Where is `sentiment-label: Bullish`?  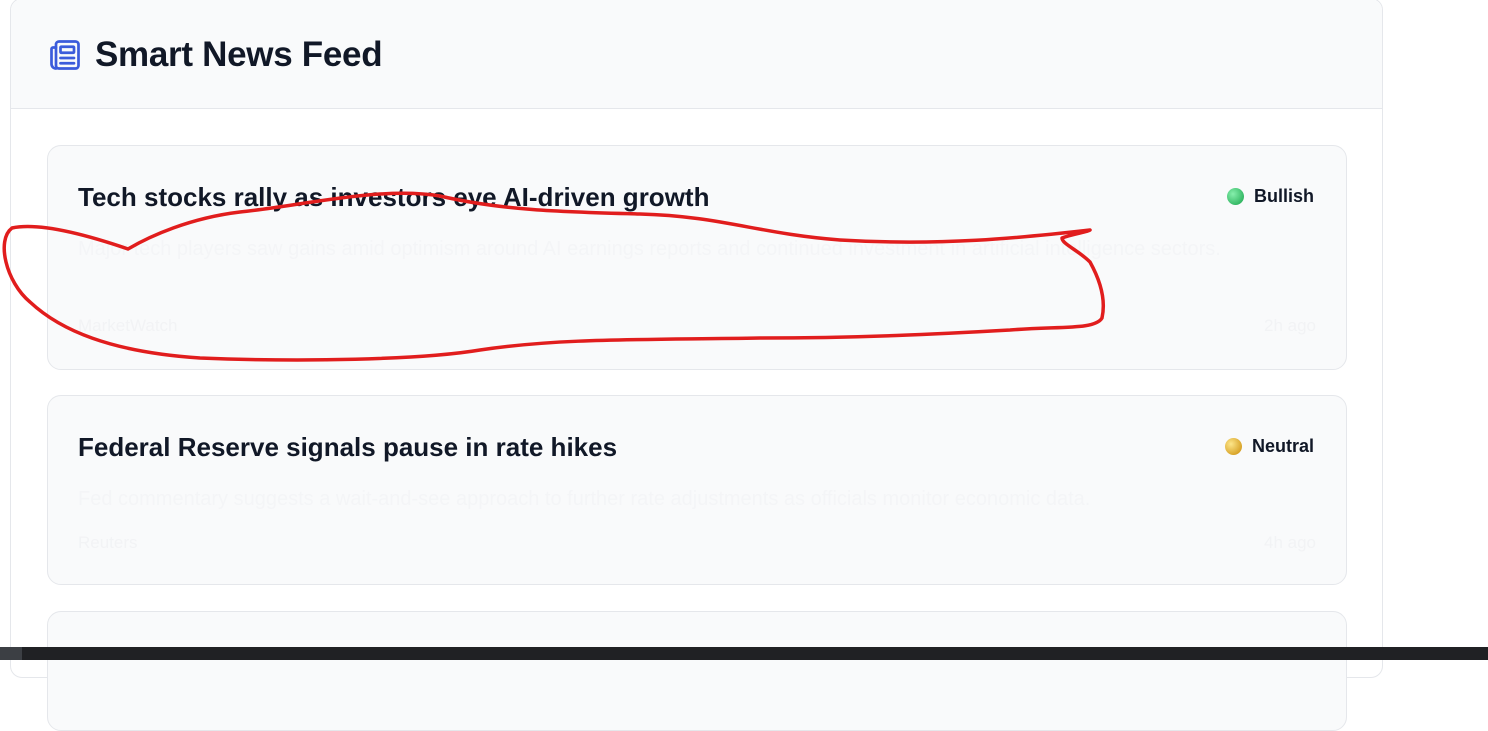 sentiment-label: Bullish is located at coordinates (1284, 196).